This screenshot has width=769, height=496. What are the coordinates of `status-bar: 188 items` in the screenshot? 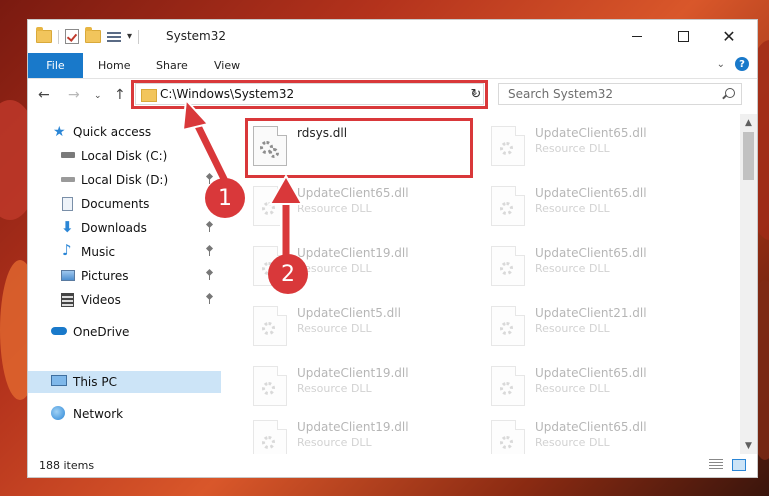 It's located at (392, 465).